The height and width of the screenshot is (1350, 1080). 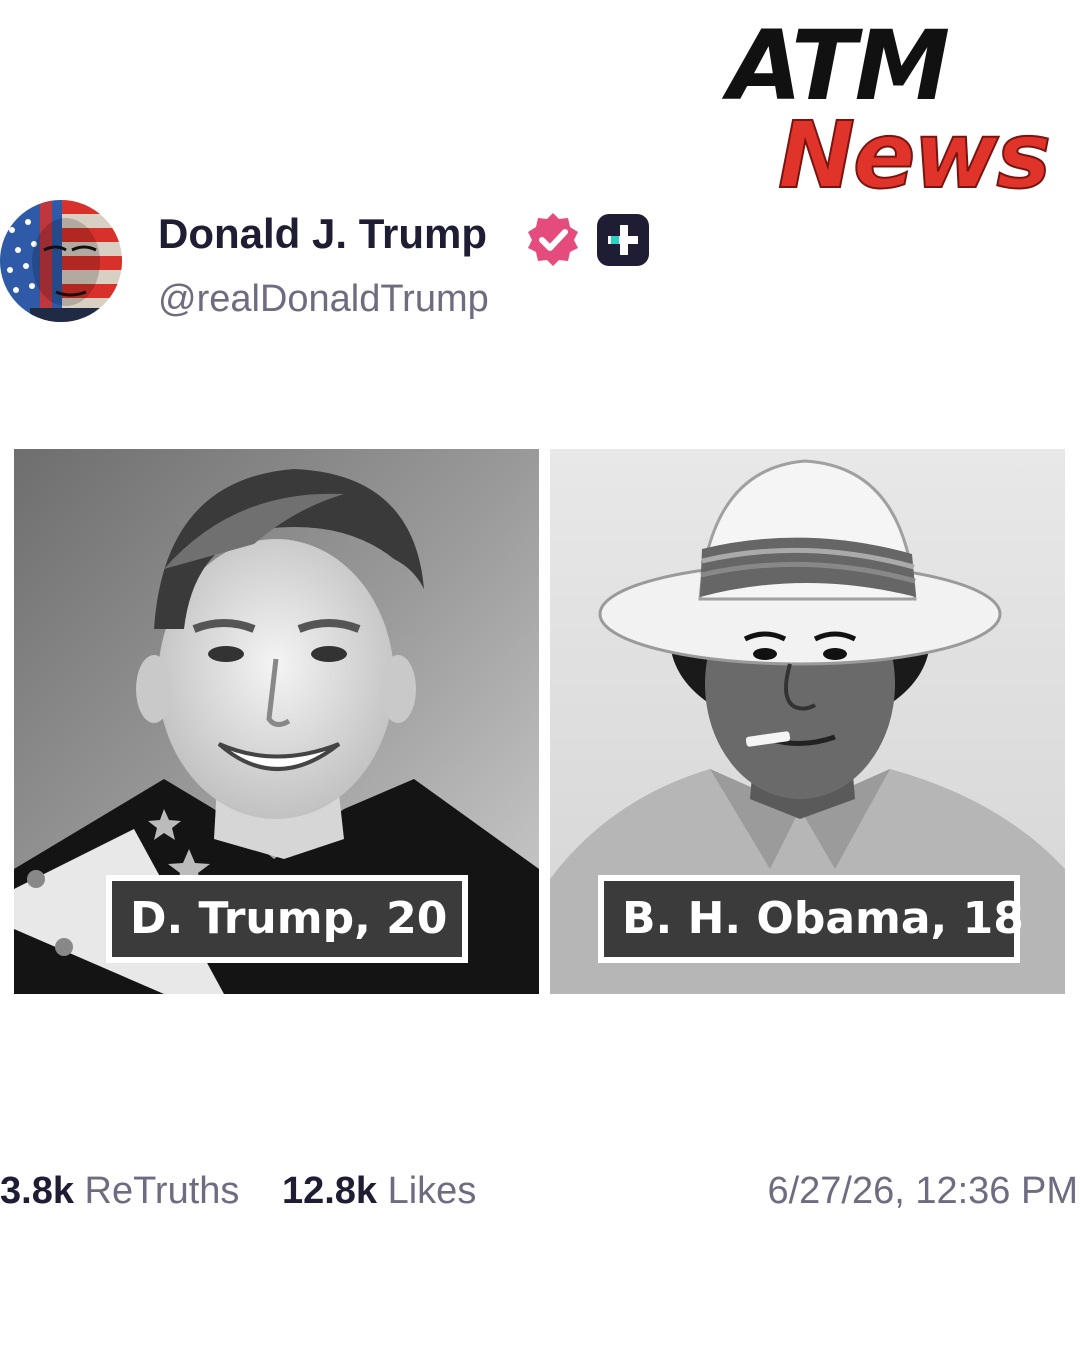 What do you see at coordinates (379, 1191) in the screenshot?
I see `likes-stat: 12.8k Likes` at bounding box center [379, 1191].